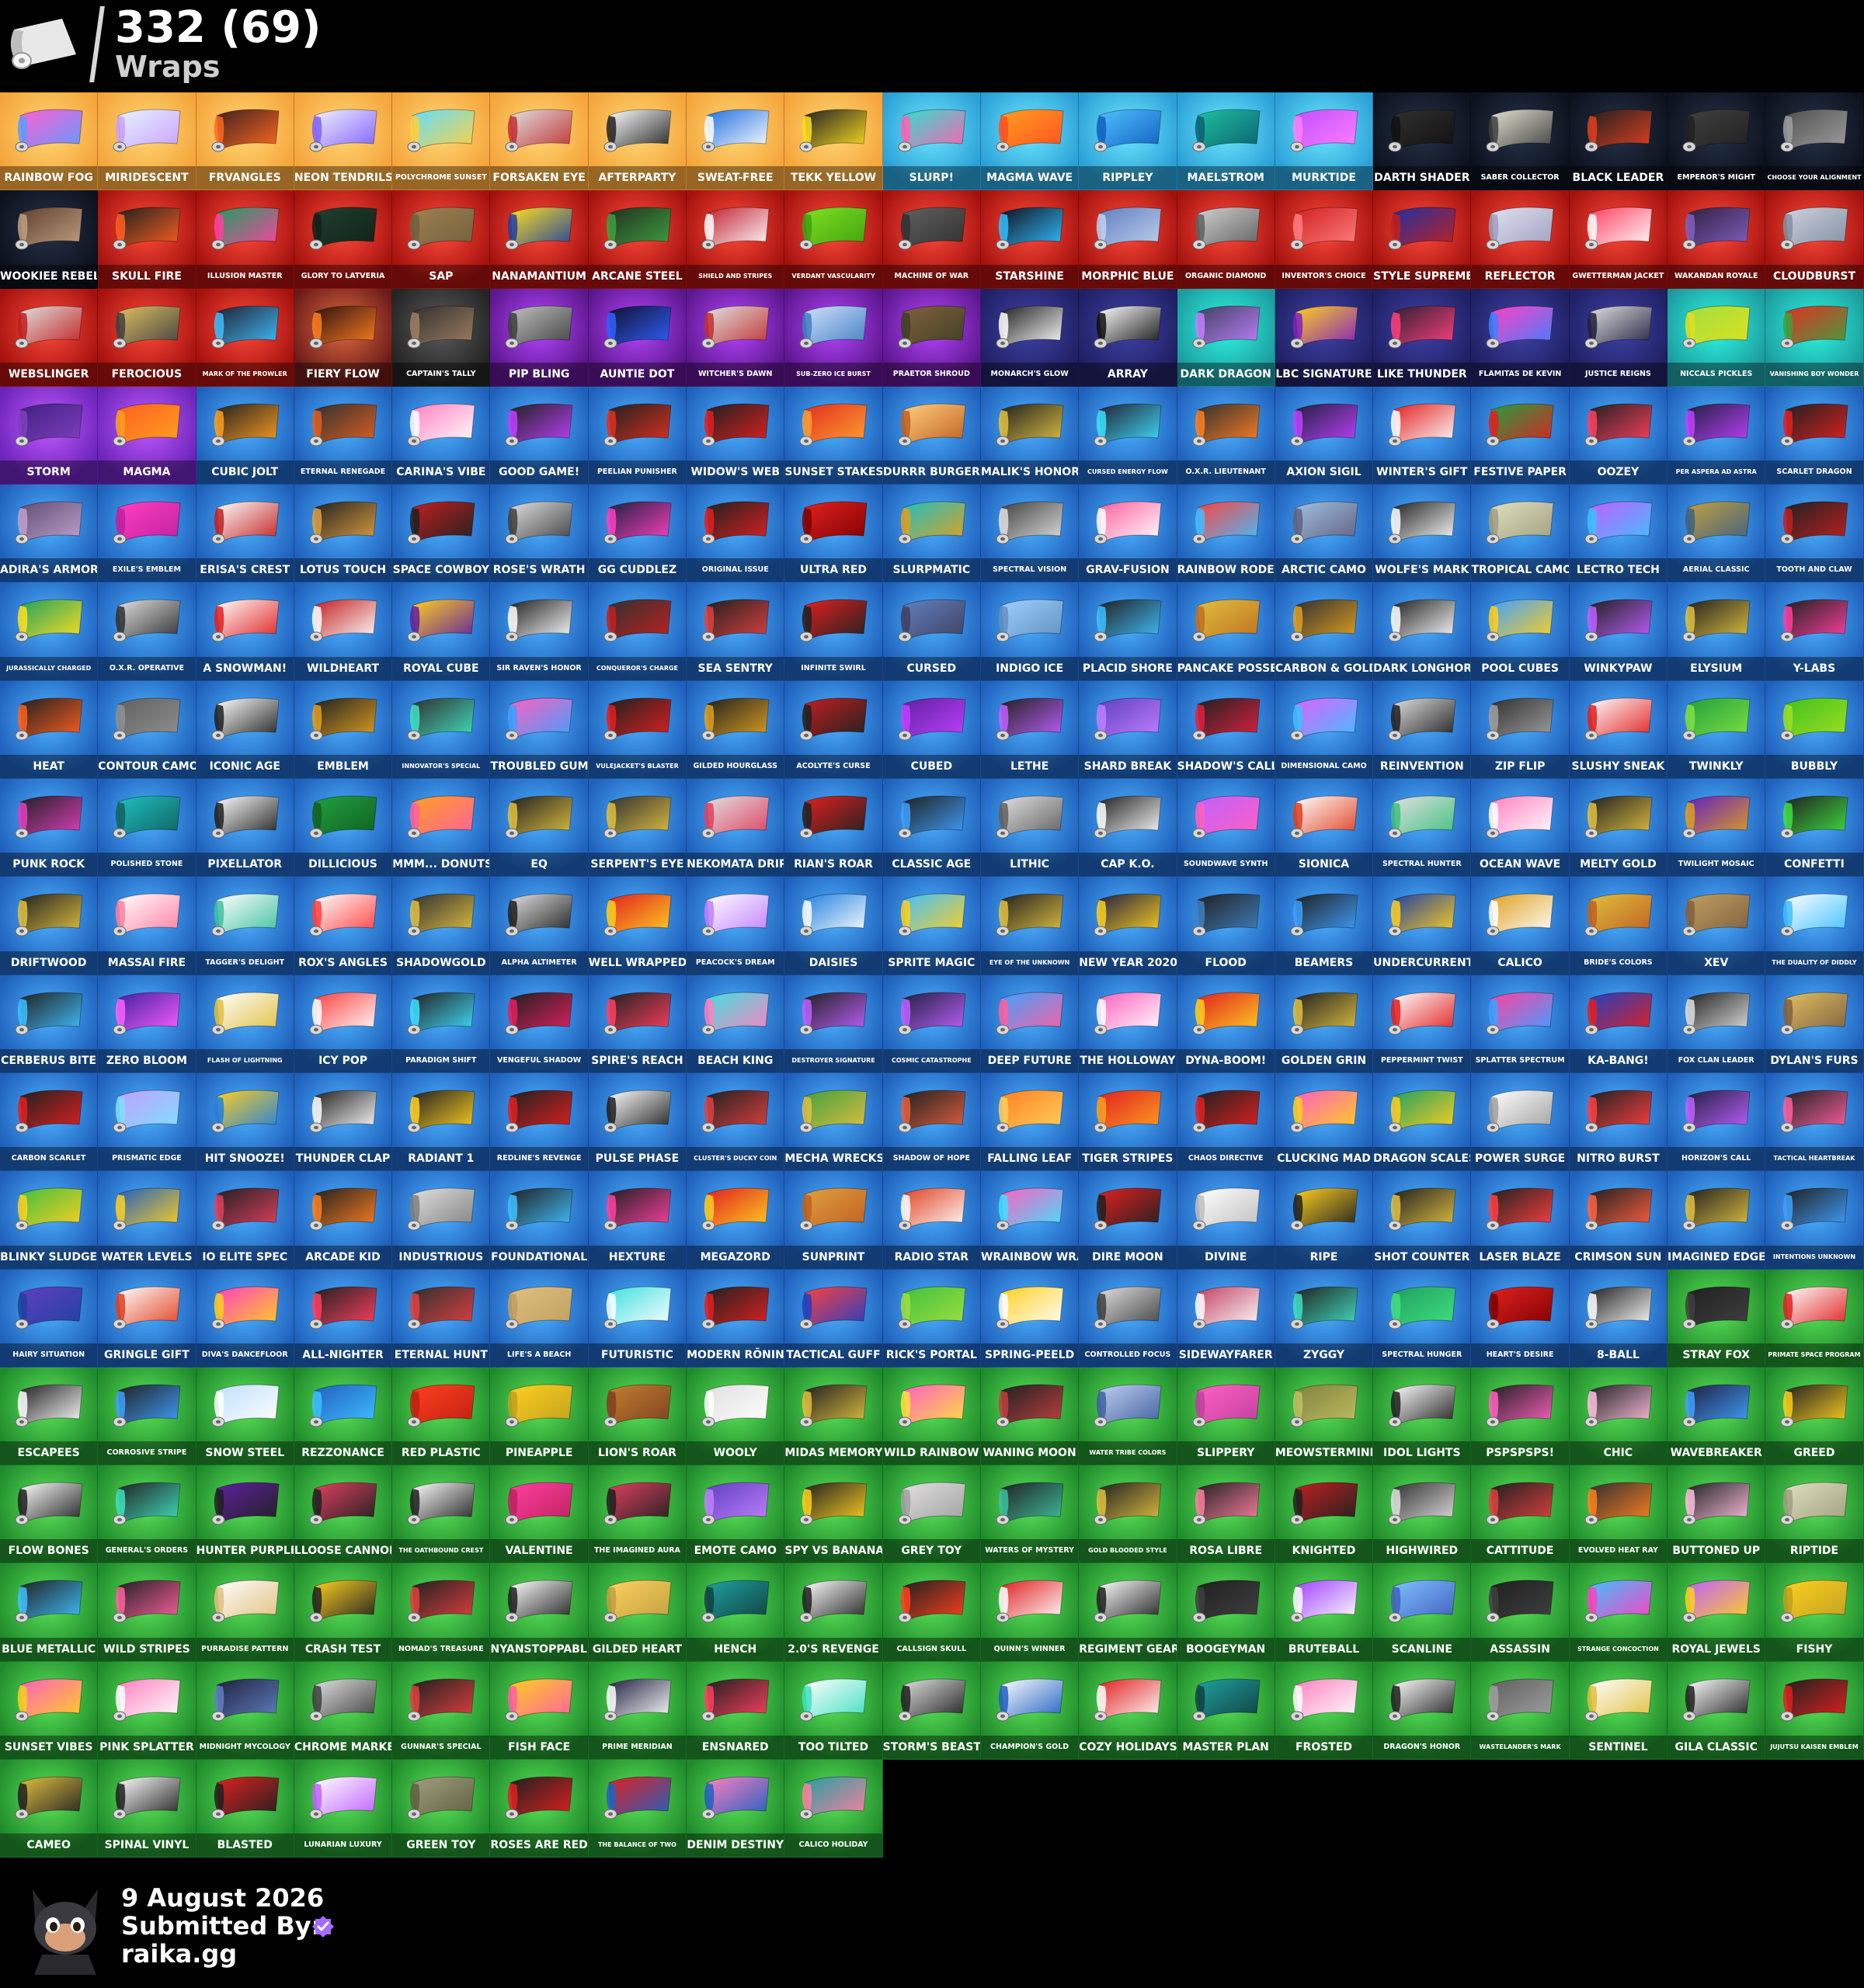  What do you see at coordinates (1717, 926) in the screenshot?
I see `wrap-tile: XEV` at bounding box center [1717, 926].